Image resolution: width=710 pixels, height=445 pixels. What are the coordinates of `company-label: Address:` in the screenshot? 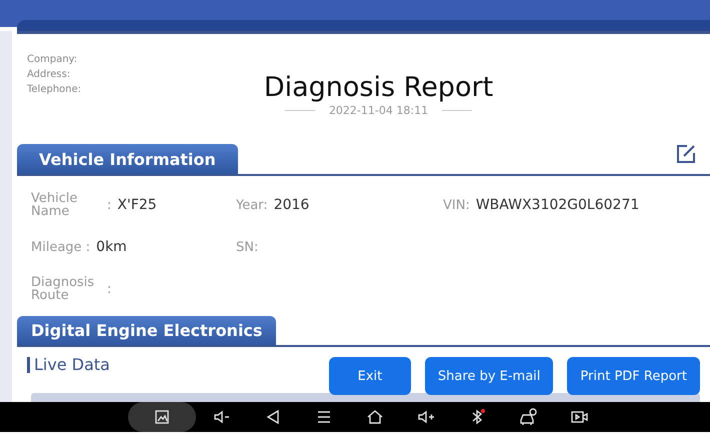 It's located at (49, 75).